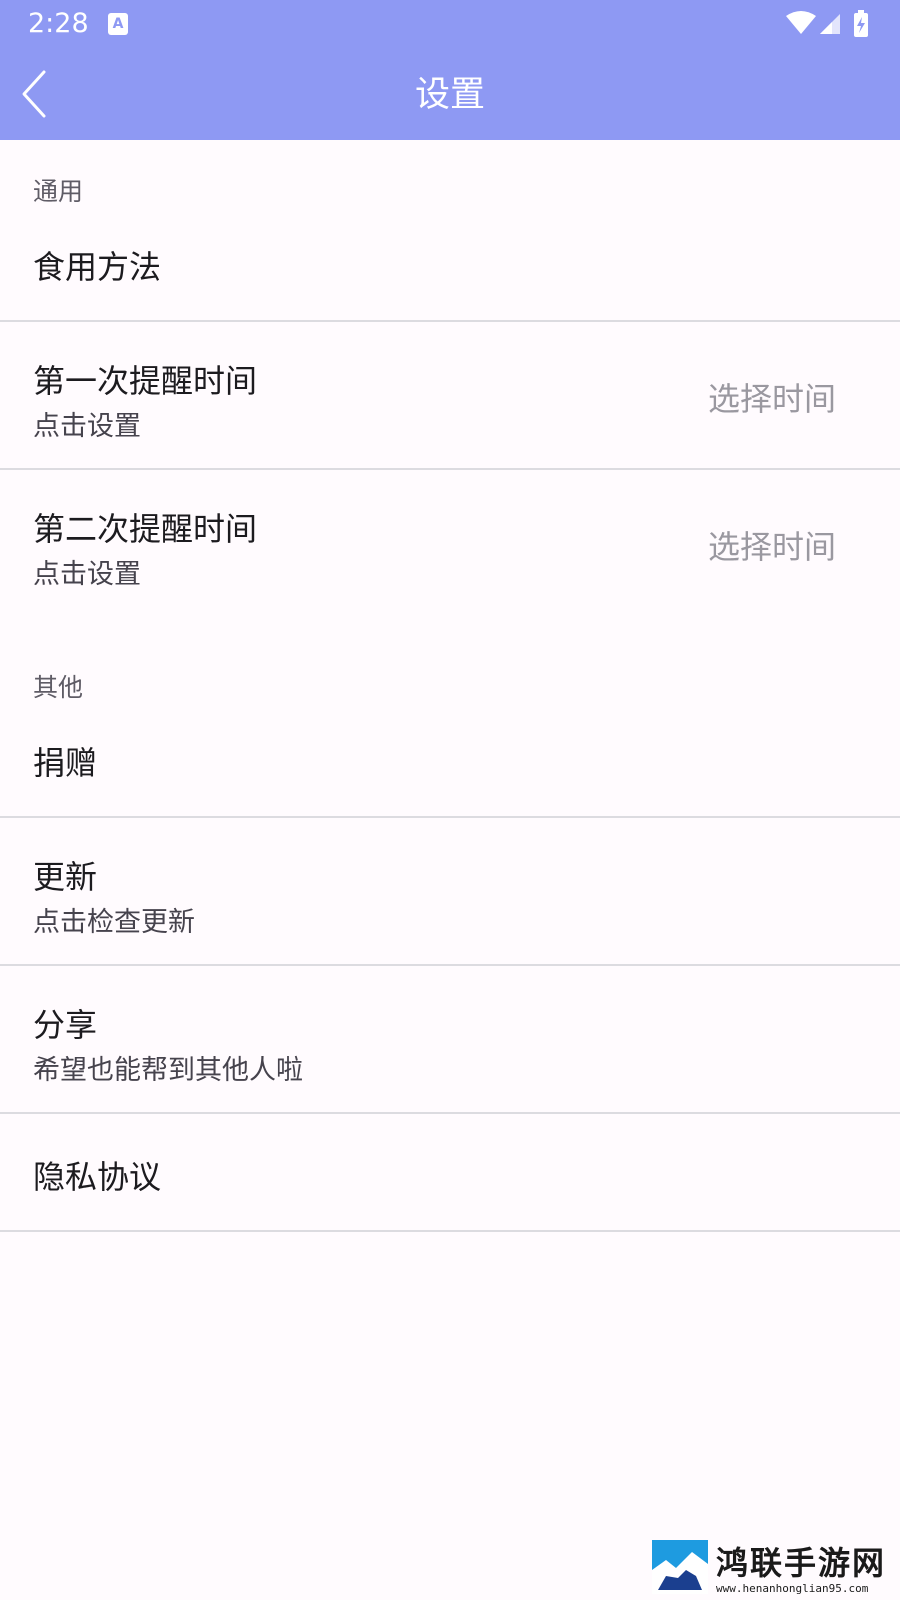  I want to click on settings-row-usage: 食用方法, so click(450, 262).